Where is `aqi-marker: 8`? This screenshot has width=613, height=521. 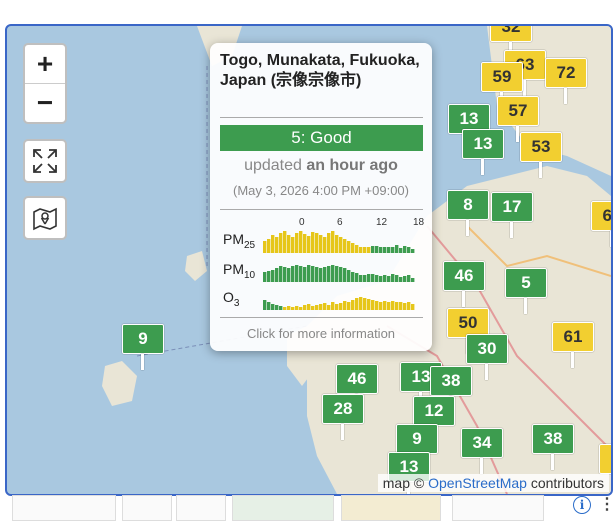
aqi-marker: 8 is located at coordinates (468, 213).